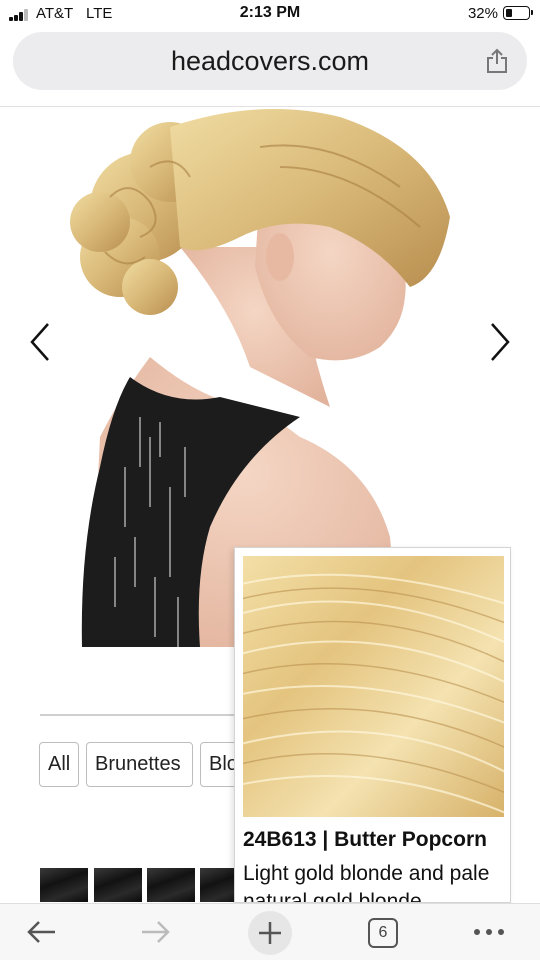  Describe the element at coordinates (156, 932) in the screenshot. I see `forward-arrow-icon` at that location.